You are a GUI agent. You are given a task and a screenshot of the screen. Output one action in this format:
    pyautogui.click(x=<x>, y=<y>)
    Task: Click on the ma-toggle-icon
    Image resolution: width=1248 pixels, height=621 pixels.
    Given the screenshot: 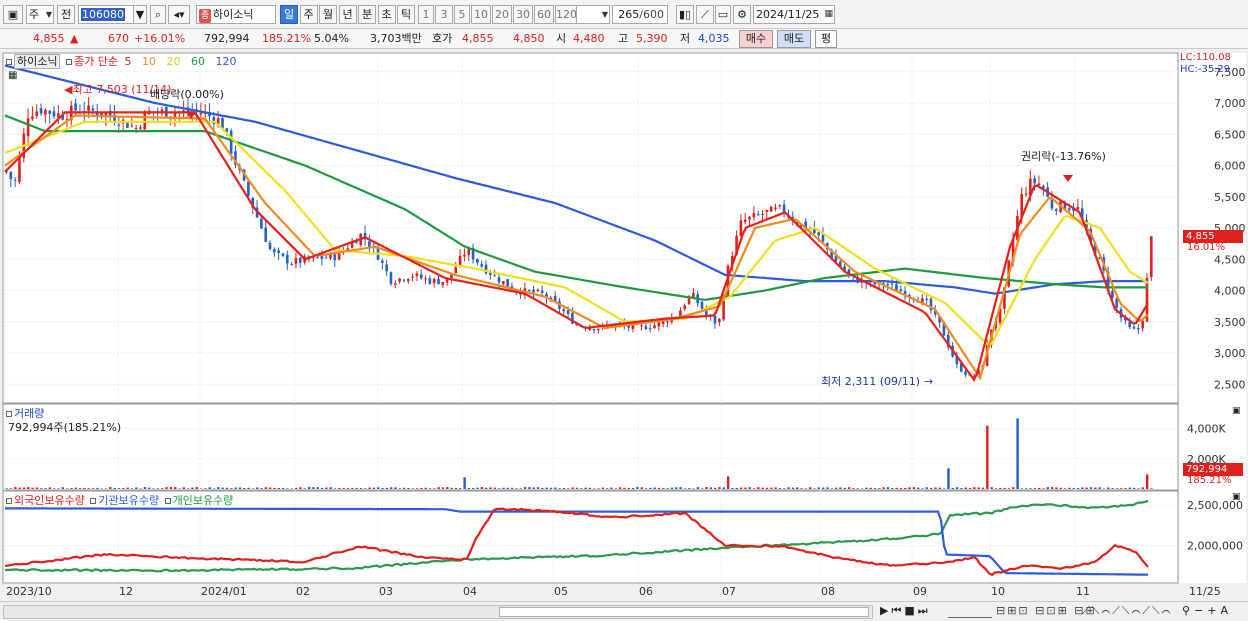 What is the action you would take?
    pyautogui.click(x=68, y=62)
    